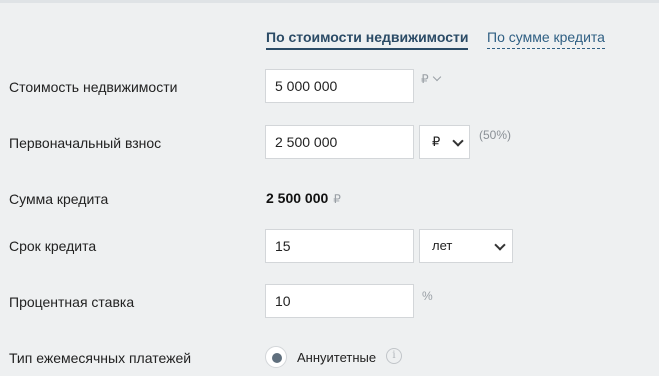 The width and height of the screenshot is (659, 376). What do you see at coordinates (336, 357) in the screenshot?
I see `annuity-radio-label: Аннуитетные` at bounding box center [336, 357].